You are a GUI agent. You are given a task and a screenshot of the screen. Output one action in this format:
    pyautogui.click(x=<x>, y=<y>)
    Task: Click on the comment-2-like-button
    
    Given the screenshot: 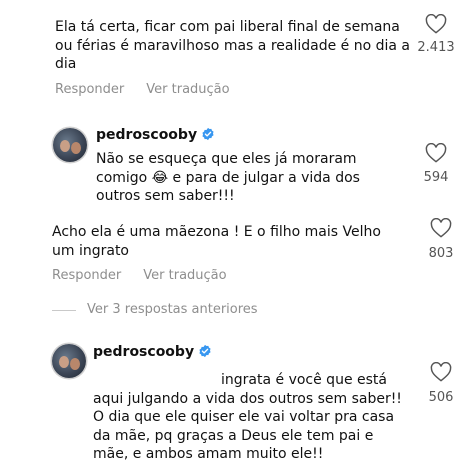 What is the action you would take?
    pyautogui.click(x=436, y=154)
    